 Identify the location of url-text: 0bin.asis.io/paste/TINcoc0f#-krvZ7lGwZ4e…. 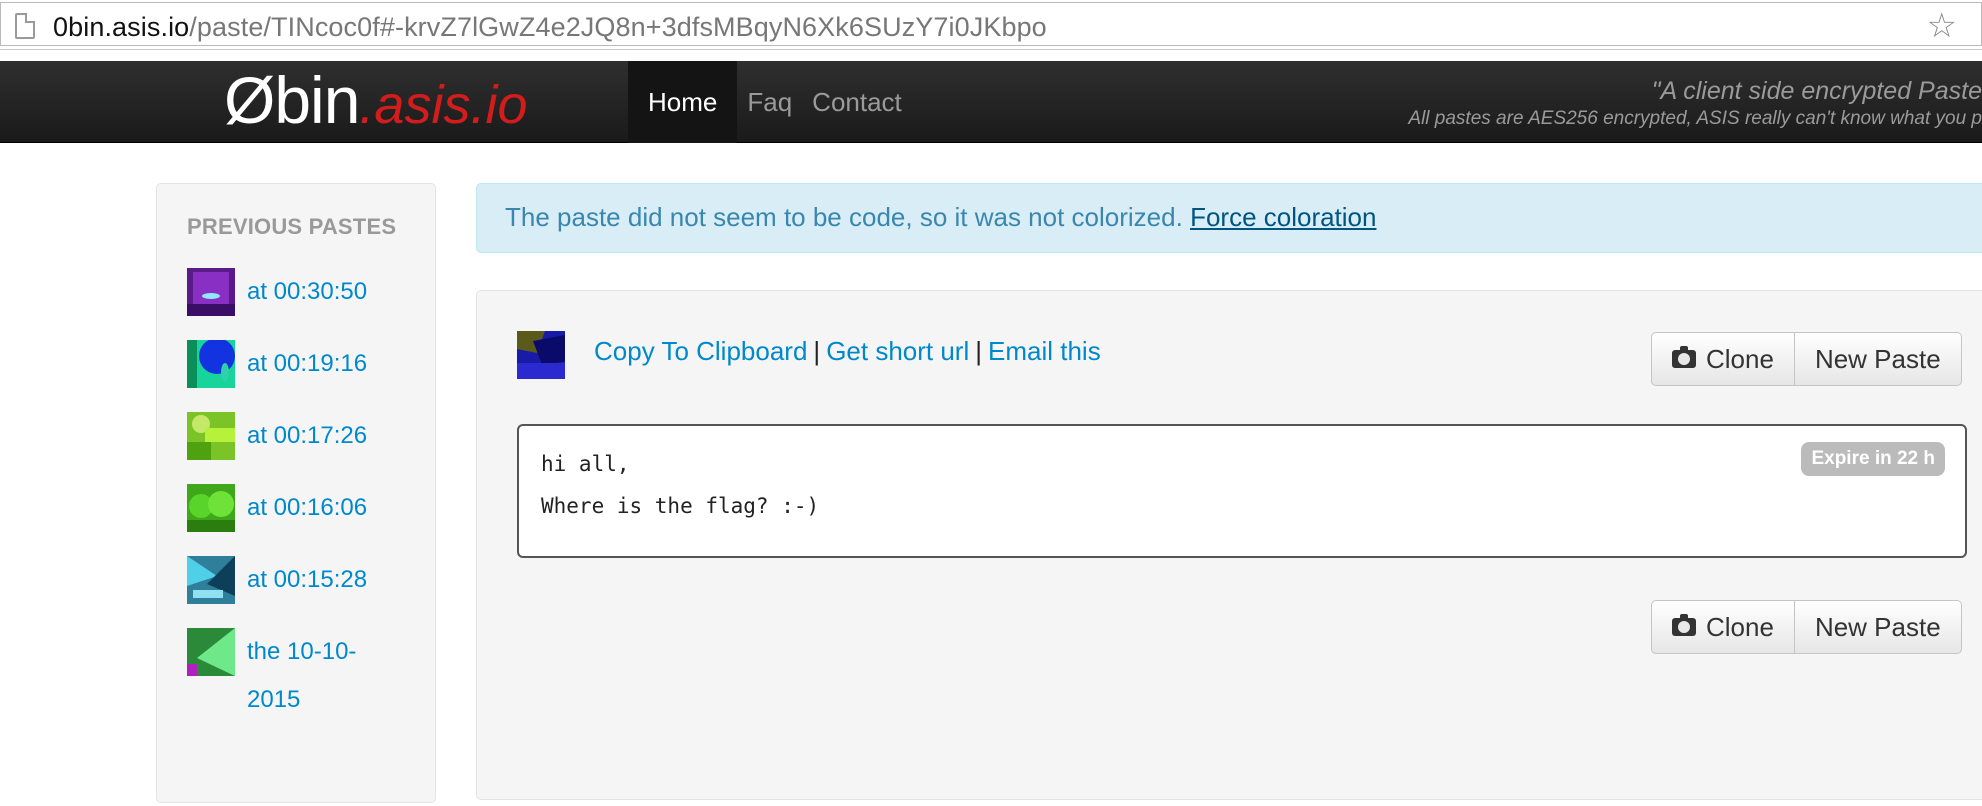
(550, 27).